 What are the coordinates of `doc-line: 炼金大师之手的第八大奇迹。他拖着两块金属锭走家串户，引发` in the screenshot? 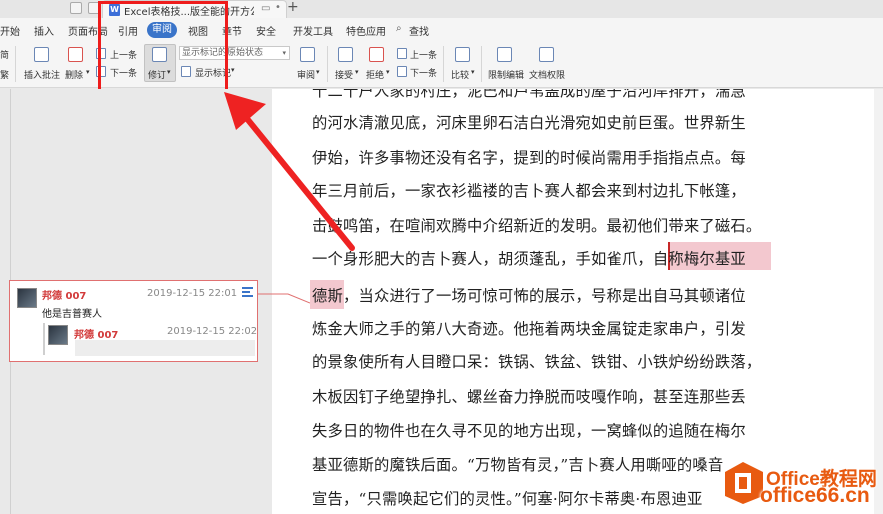 It's located at (529, 329).